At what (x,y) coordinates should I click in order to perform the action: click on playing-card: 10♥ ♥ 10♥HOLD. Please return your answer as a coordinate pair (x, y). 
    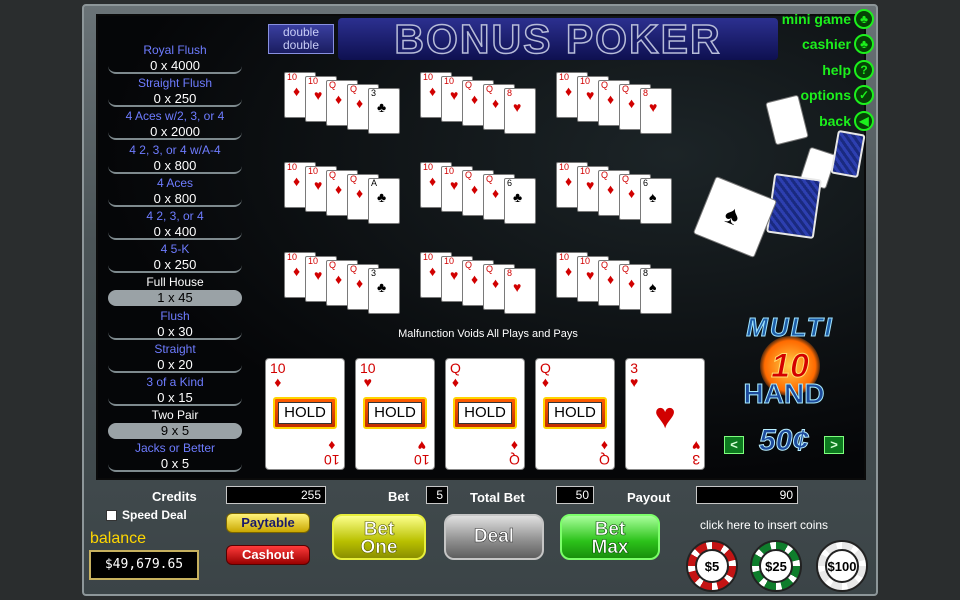
    Looking at the image, I should click on (395, 414).